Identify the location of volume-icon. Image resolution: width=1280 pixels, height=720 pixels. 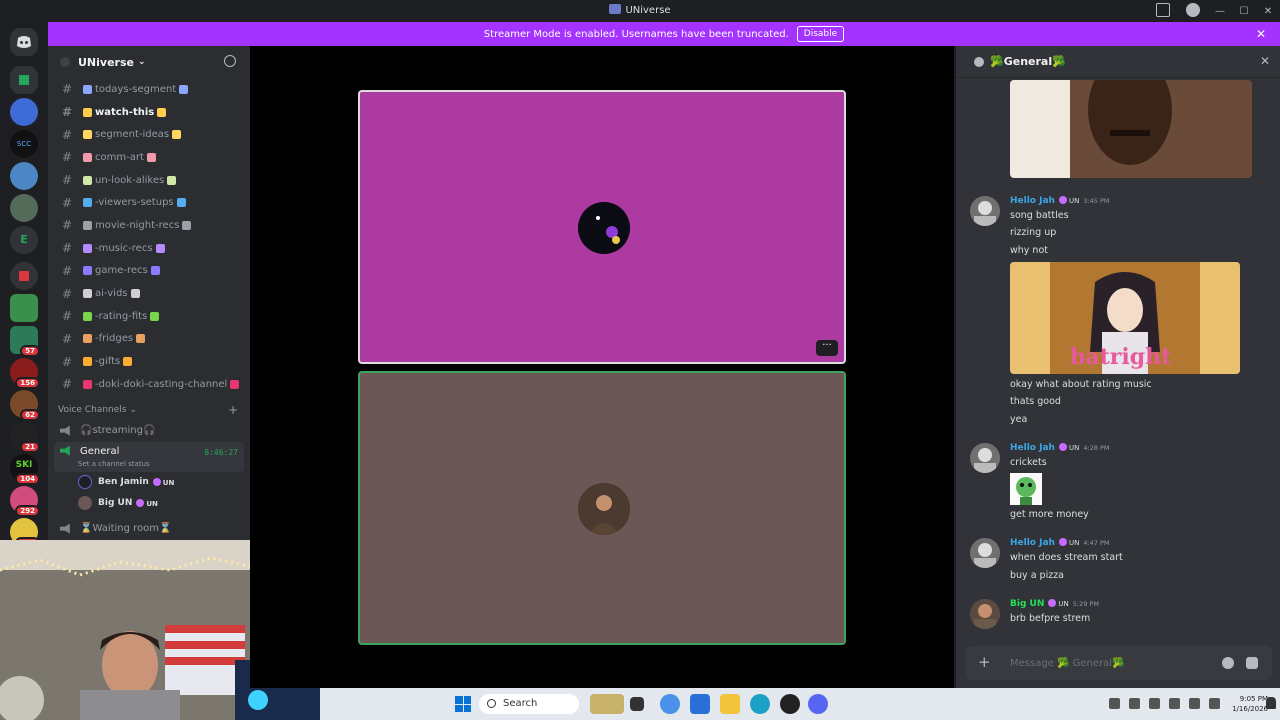
(1174, 703).